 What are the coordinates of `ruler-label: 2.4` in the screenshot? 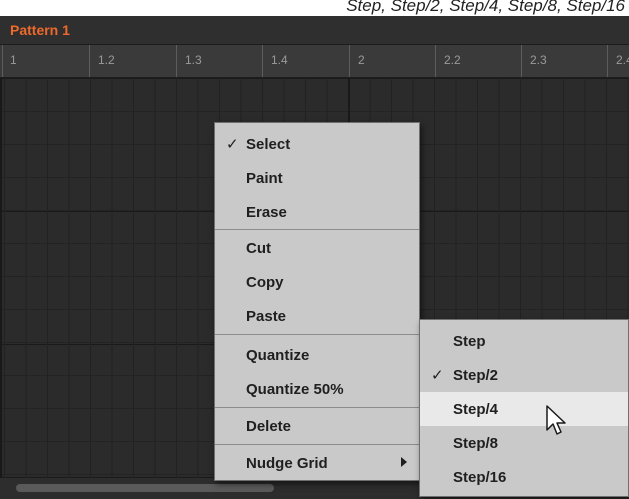 It's located at (622, 60).